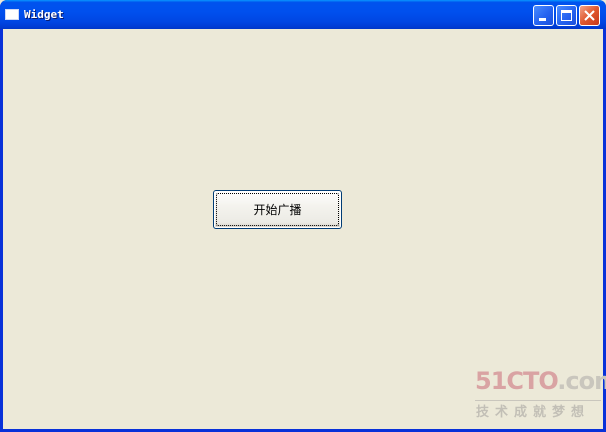 This screenshot has width=606, height=432. I want to click on title-bar: Widget, so click(303, 14).